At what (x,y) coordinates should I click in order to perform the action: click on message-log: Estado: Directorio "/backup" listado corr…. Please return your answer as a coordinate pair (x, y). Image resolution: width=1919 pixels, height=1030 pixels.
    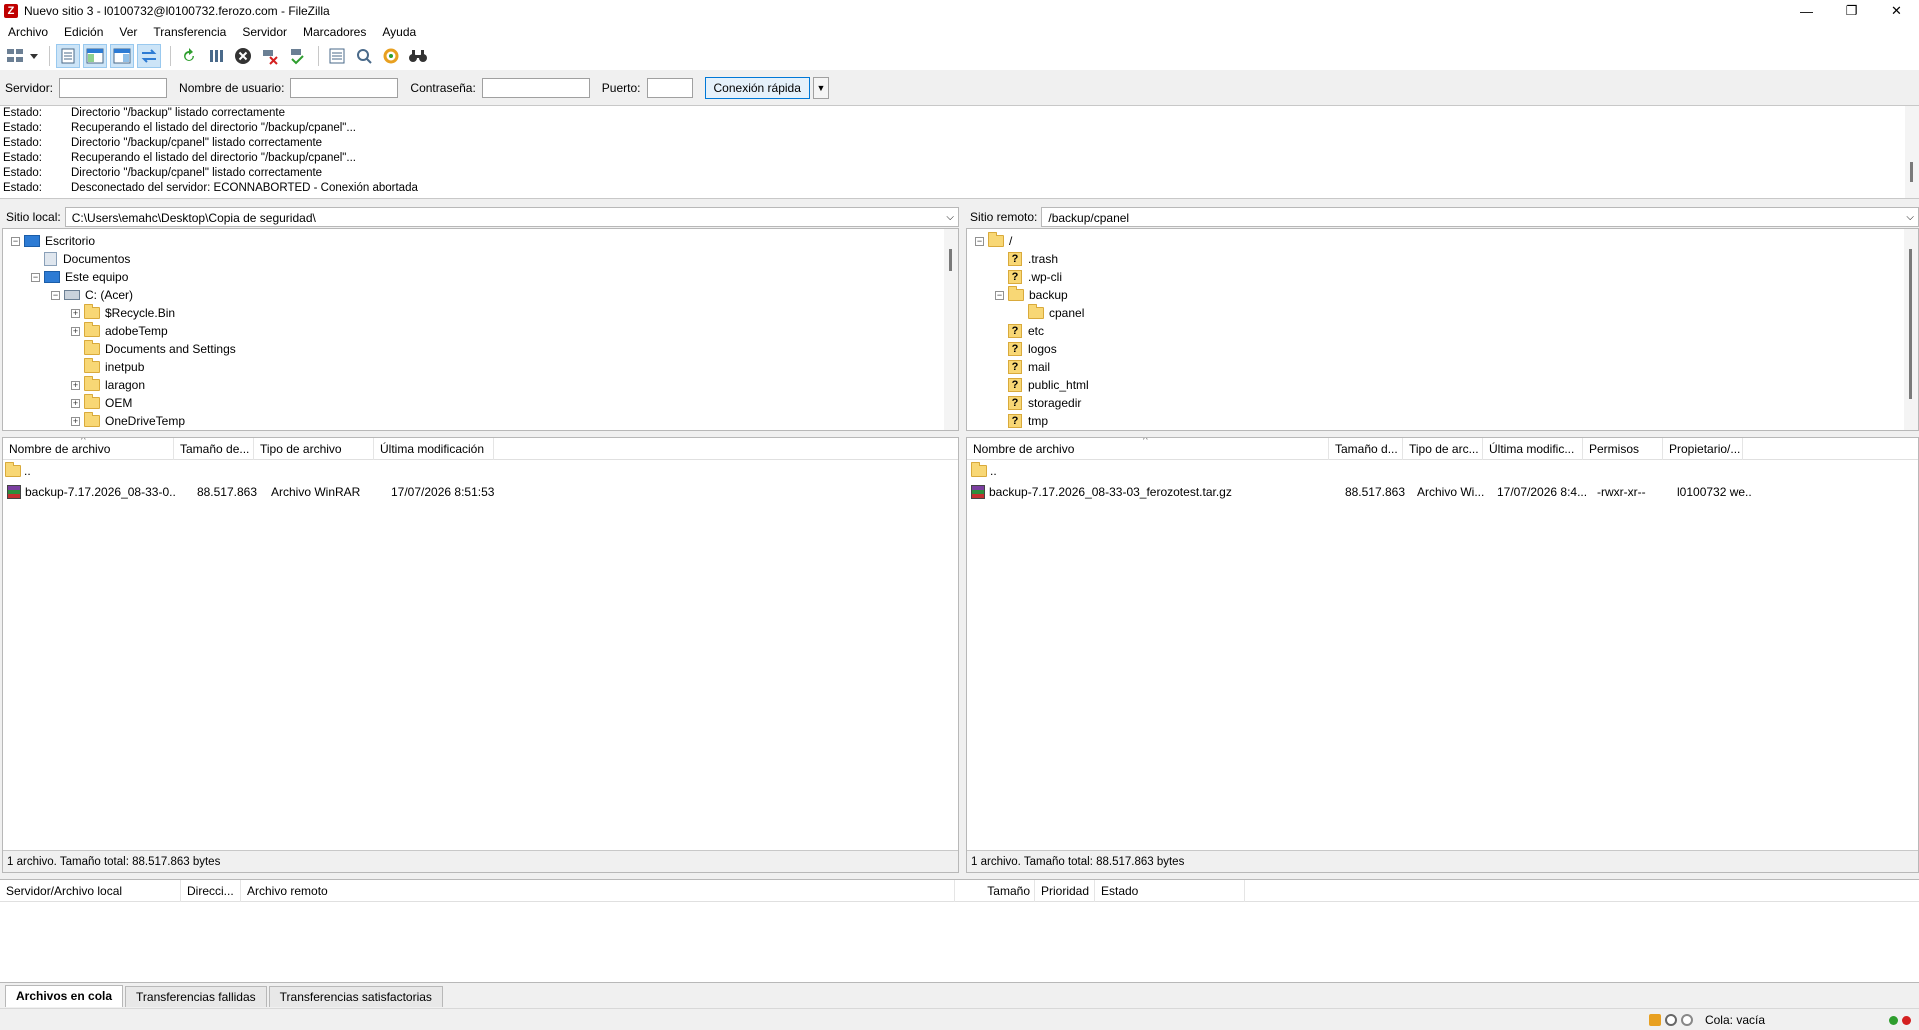
    Looking at the image, I should click on (959, 152).